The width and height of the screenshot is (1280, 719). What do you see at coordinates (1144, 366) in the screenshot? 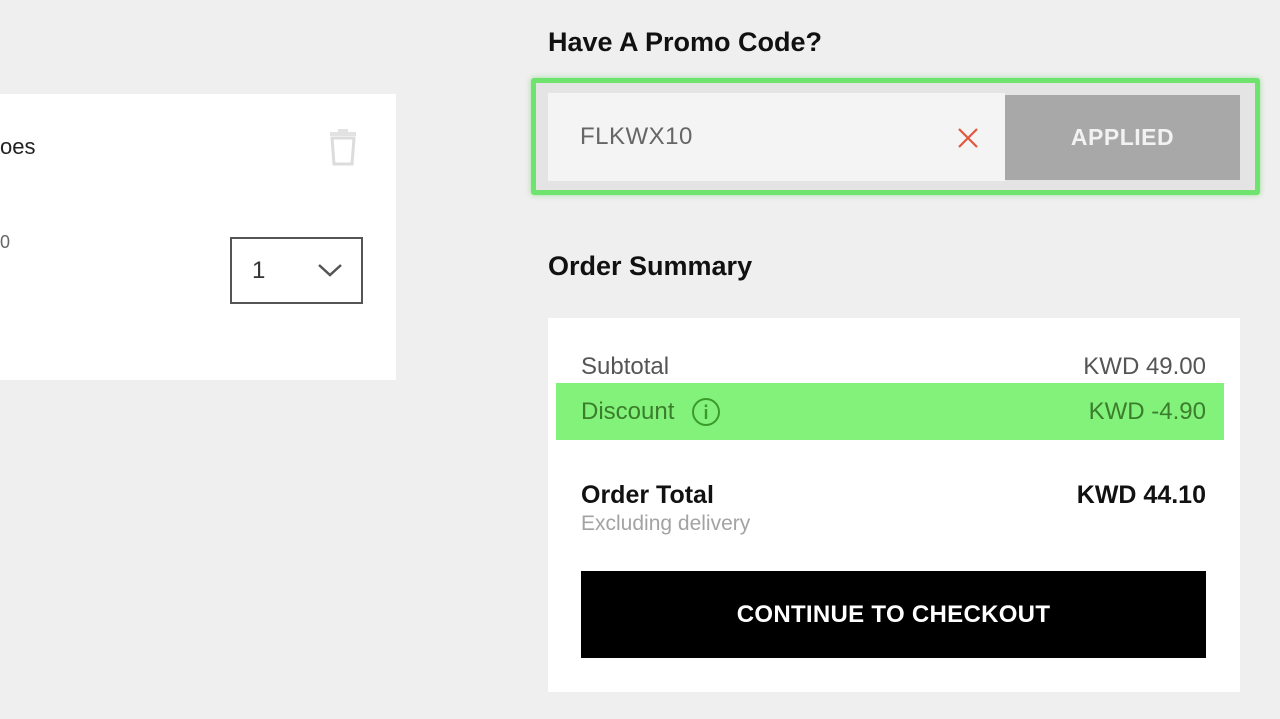
I see `subtotal-value: KWD 49.00` at bounding box center [1144, 366].